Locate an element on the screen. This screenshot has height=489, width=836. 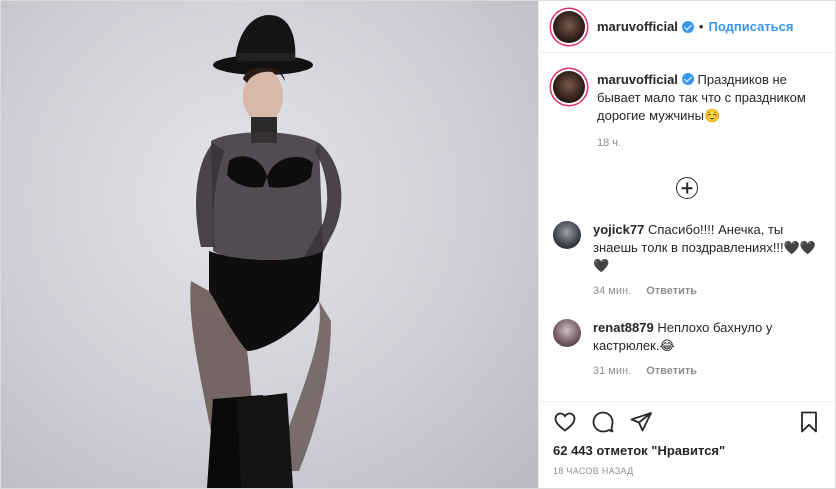
post-header: maruvofficial • Подписаться is located at coordinates (687, 27).